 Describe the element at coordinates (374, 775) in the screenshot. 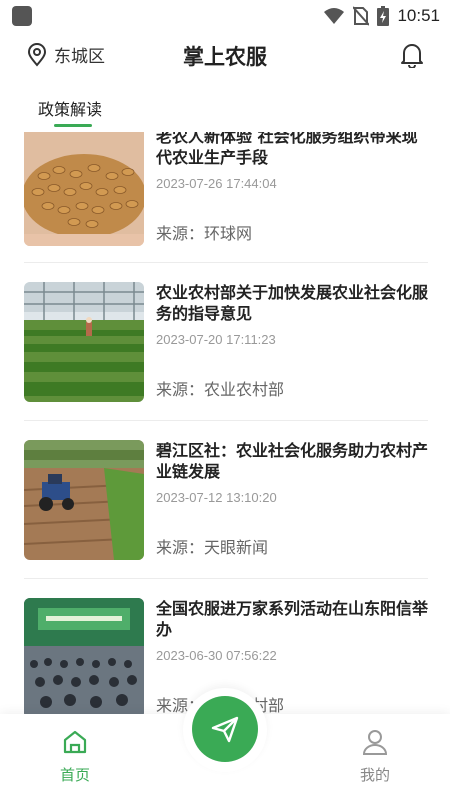

I see `nav-mine-label: 我的` at that location.